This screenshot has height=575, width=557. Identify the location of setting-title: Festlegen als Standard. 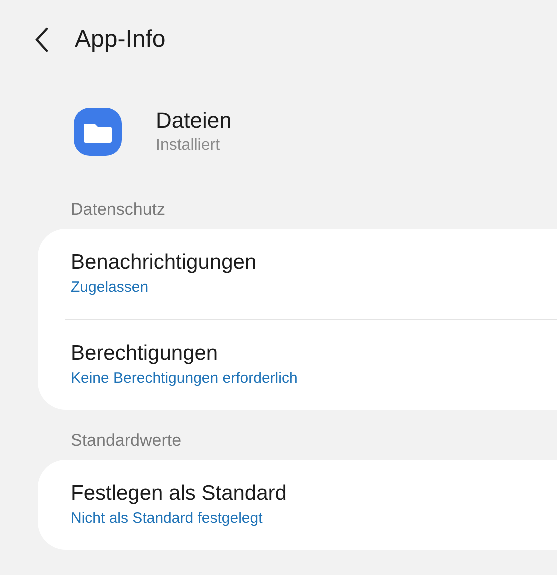
(179, 494).